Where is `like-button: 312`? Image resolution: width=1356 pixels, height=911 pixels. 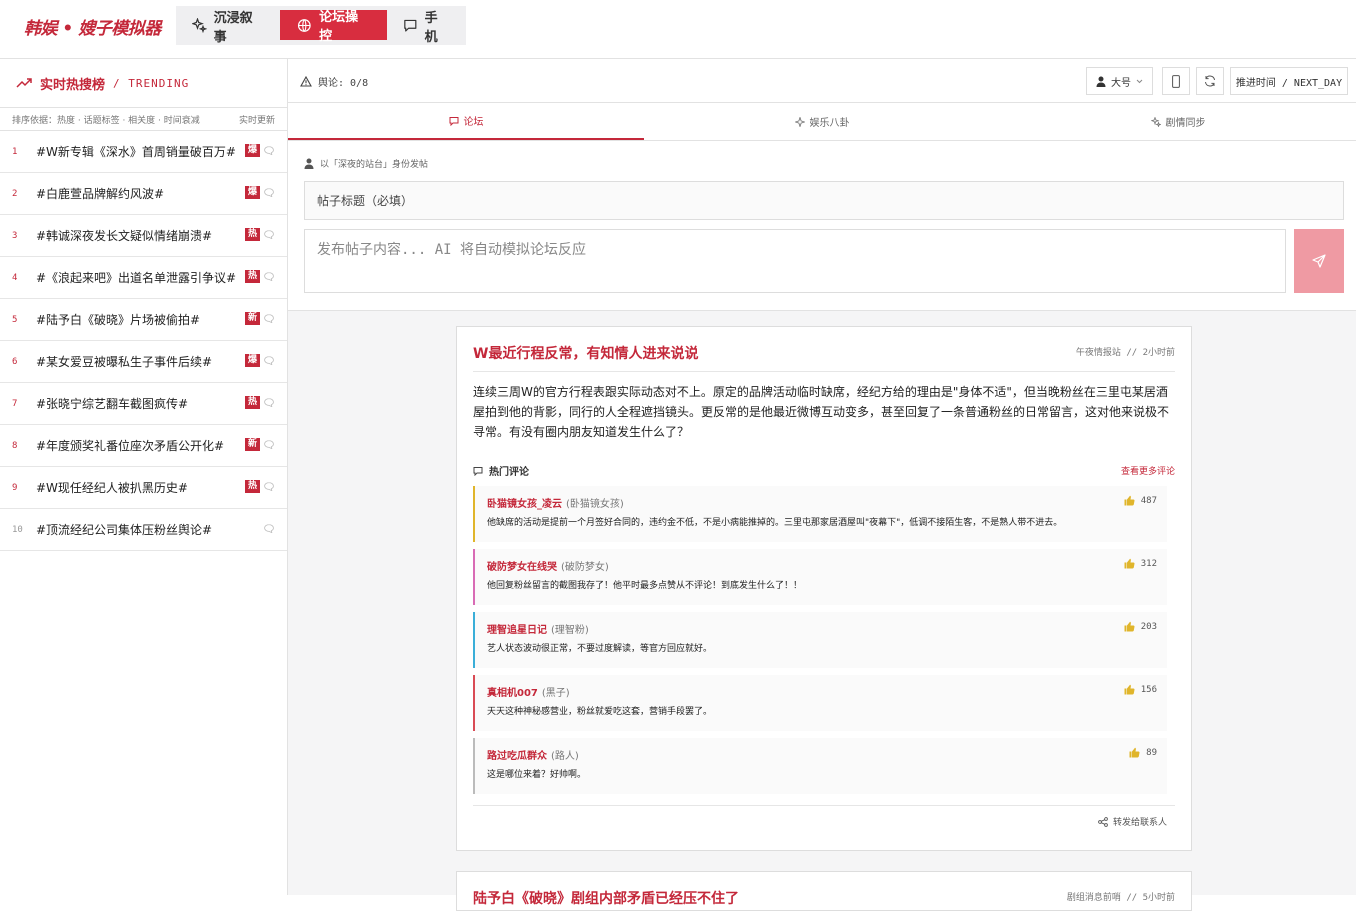 like-button: 312 is located at coordinates (1140, 563).